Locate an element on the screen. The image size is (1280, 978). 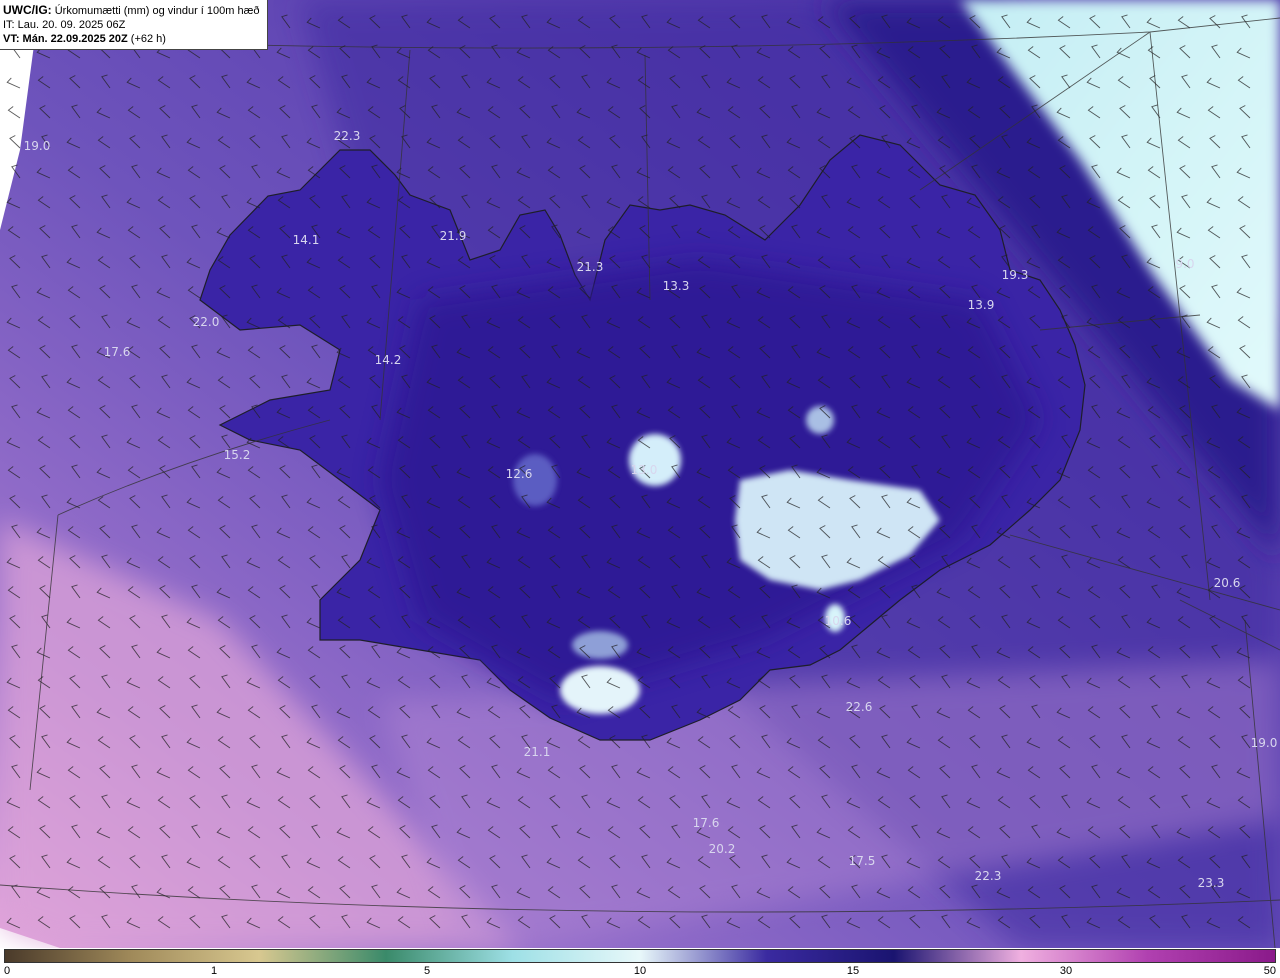
valid-label: VT: Mán. 22.09.2025 20Z is located at coordinates (65, 39).